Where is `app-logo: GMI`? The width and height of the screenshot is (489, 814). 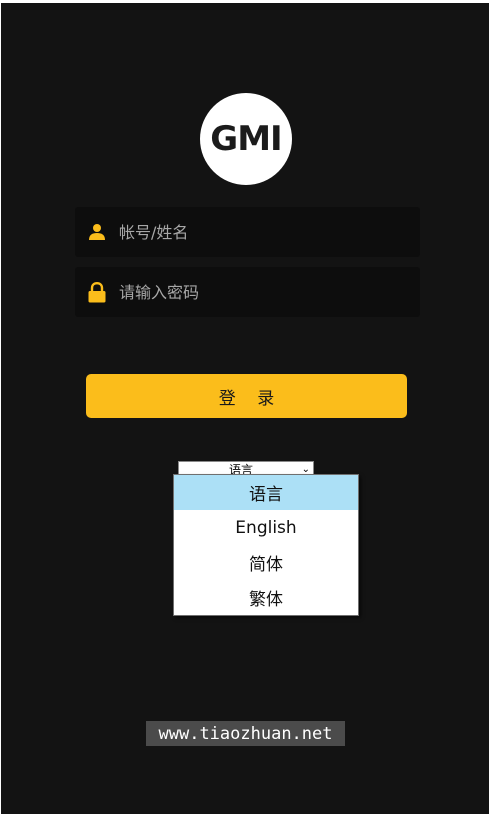
app-logo: GMI is located at coordinates (246, 139).